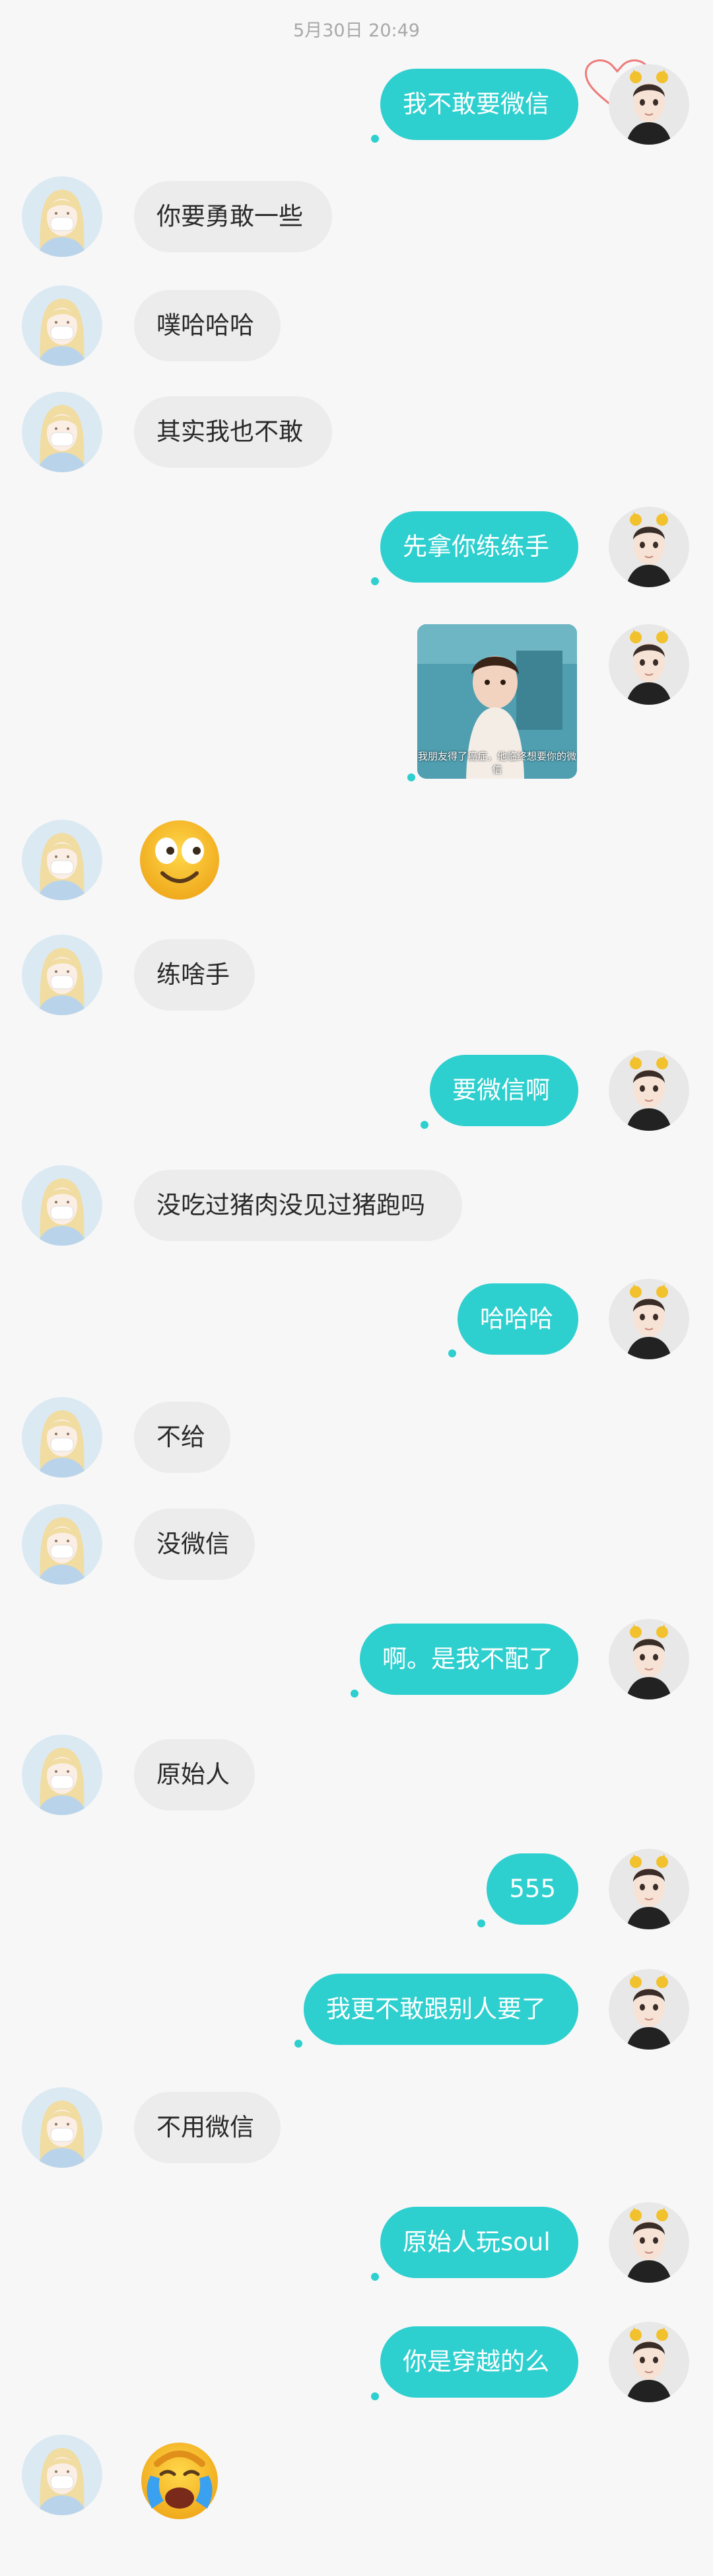 This screenshot has height=2576, width=713. I want to click on outgoing-message: 我不敢要微信, so click(479, 105).